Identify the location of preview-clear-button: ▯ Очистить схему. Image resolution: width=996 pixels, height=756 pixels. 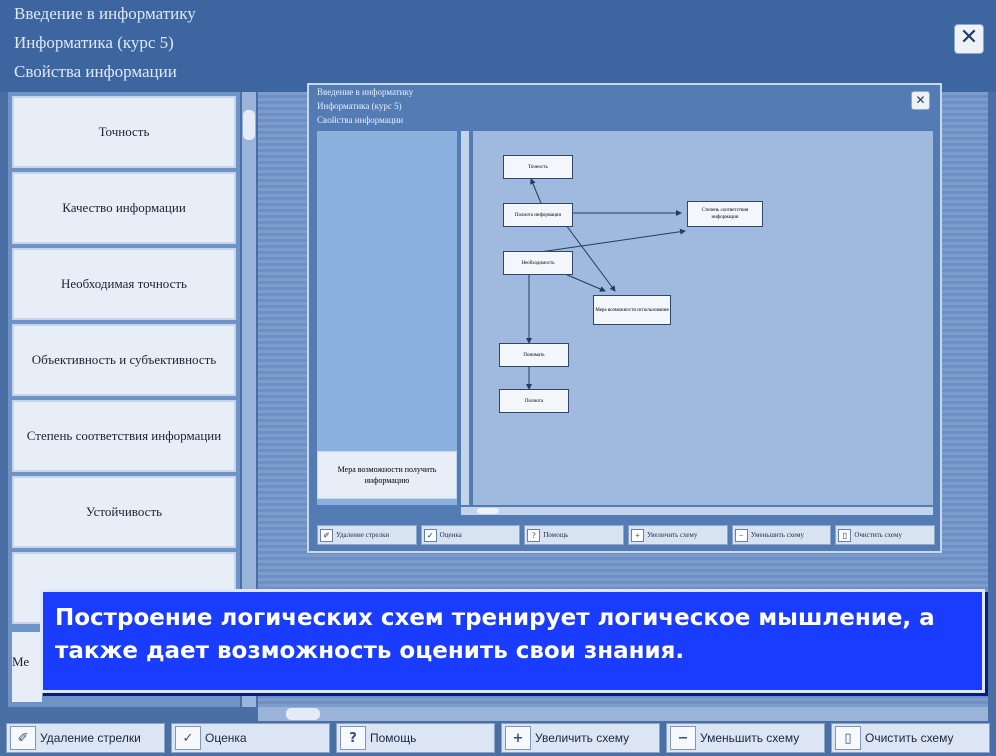
(885, 535).